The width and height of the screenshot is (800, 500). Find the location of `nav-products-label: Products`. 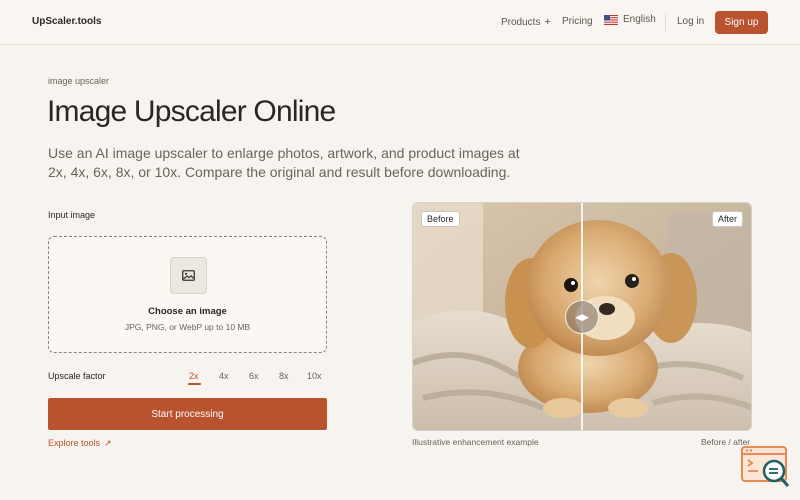

nav-products-label: Products is located at coordinates (521, 22).